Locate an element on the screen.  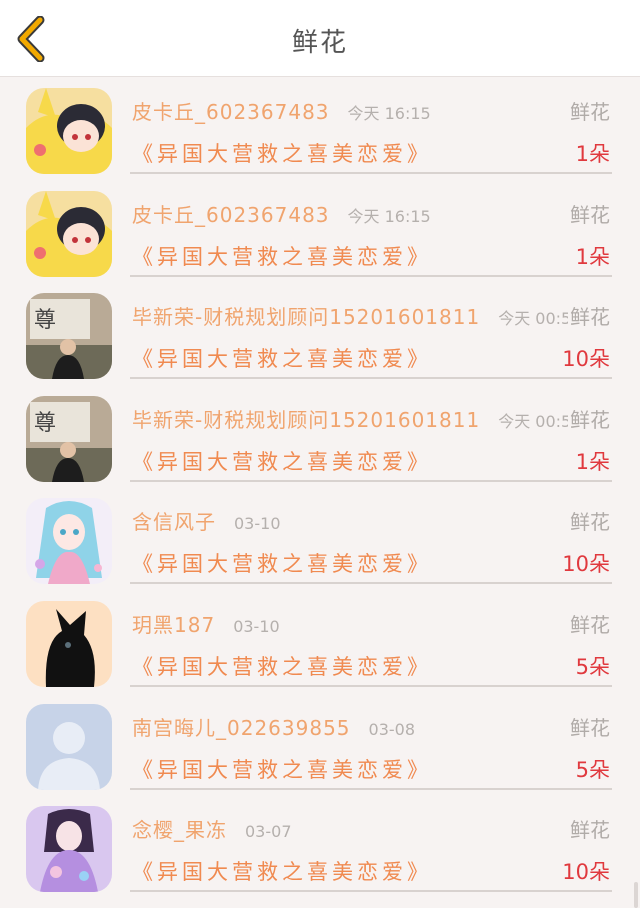
user-name: 玥黑187 is located at coordinates (173, 625).